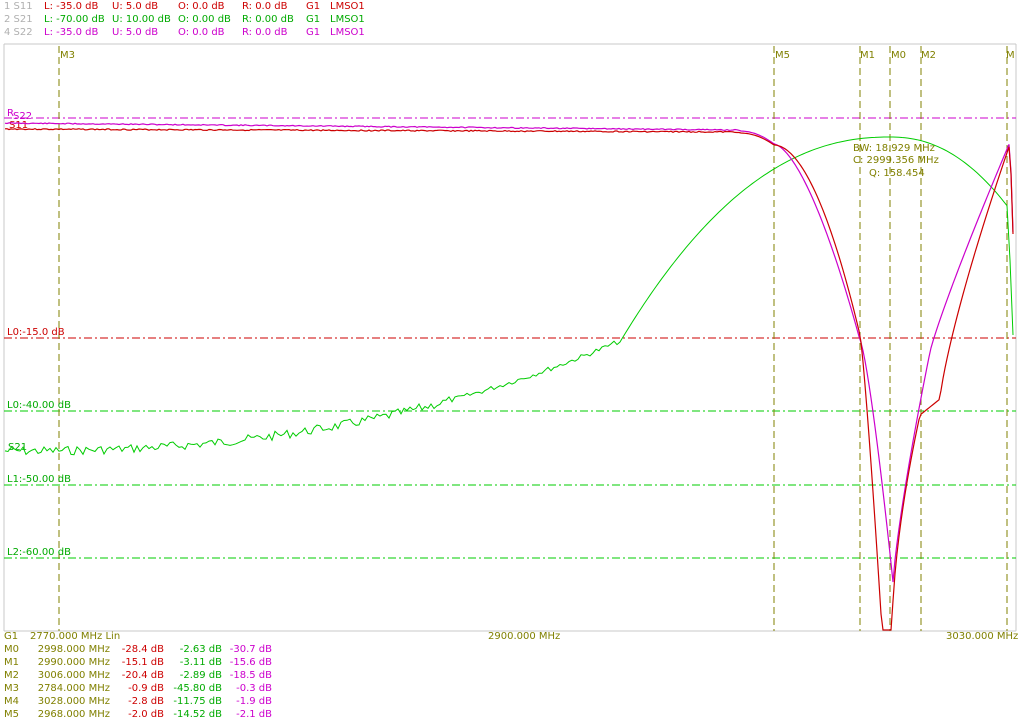  I want to click on marker-label-m5: M5, so click(782, 55).